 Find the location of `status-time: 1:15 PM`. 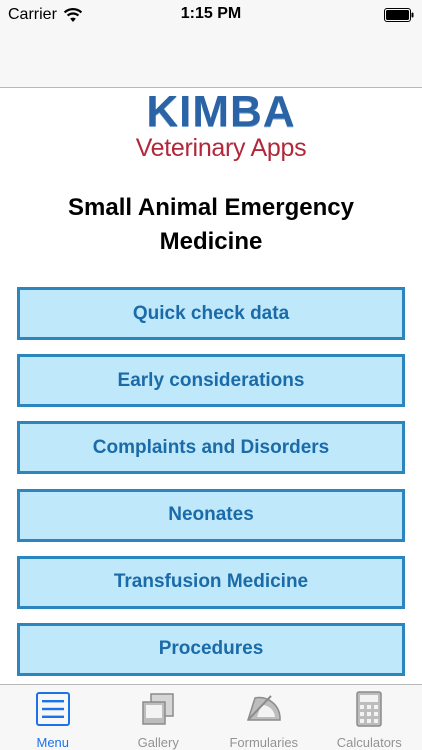

status-time: 1:15 PM is located at coordinates (211, 13).